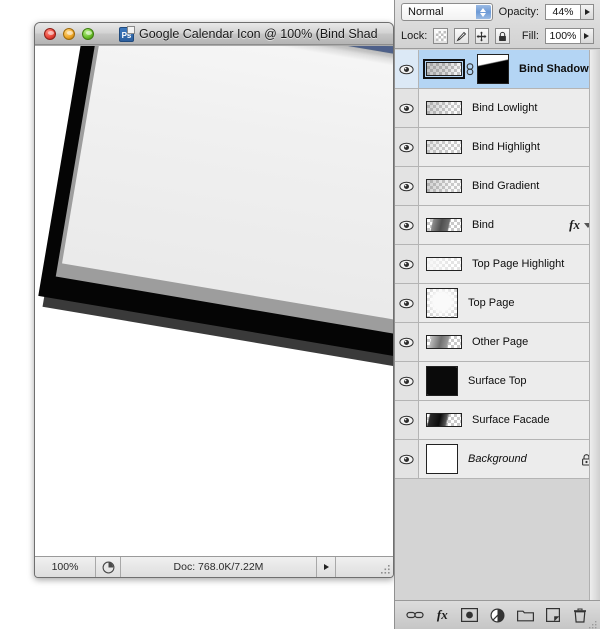 Image resolution: width=600 pixels, height=629 pixels. I want to click on layer-row-bind-highlight: Bind Highlight, so click(497, 147).